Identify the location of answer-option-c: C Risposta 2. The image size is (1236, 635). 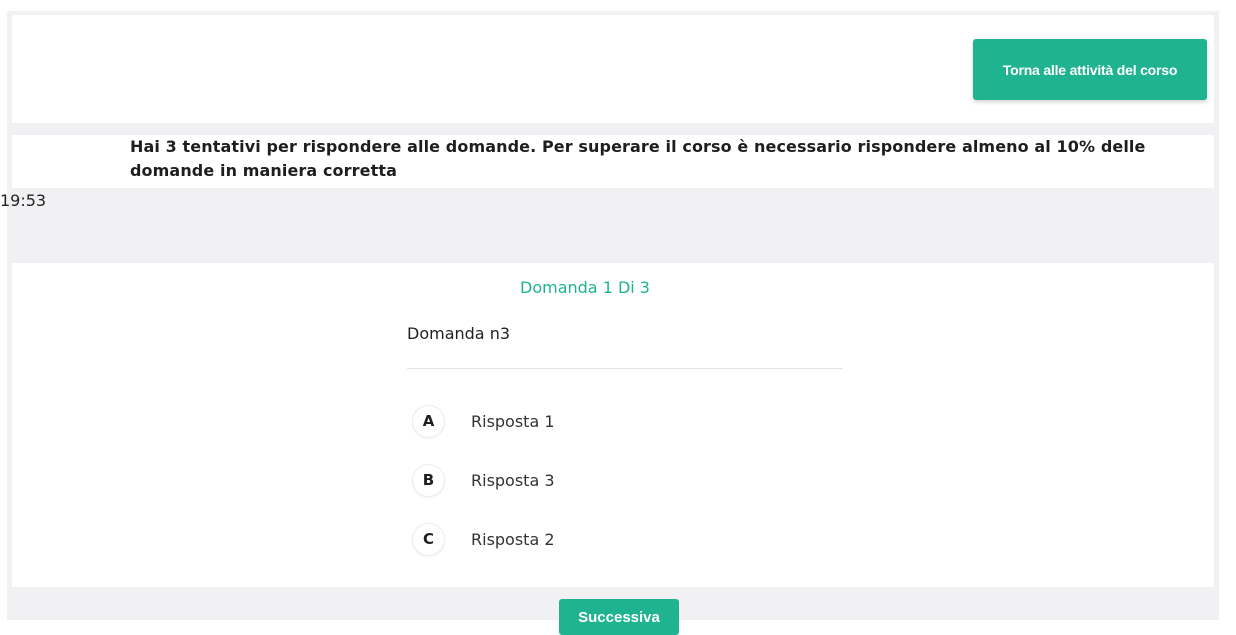
(484, 539).